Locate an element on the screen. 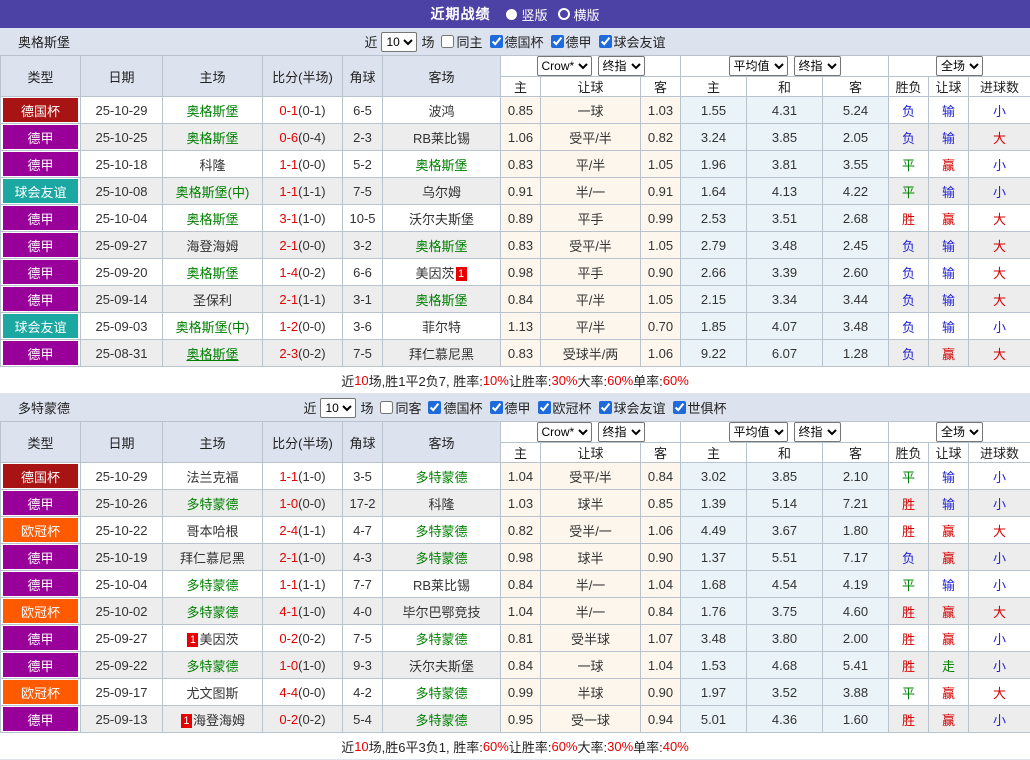 This screenshot has width=1030, height=760. radio-horizontal-option: 横版 is located at coordinates (579, 14).